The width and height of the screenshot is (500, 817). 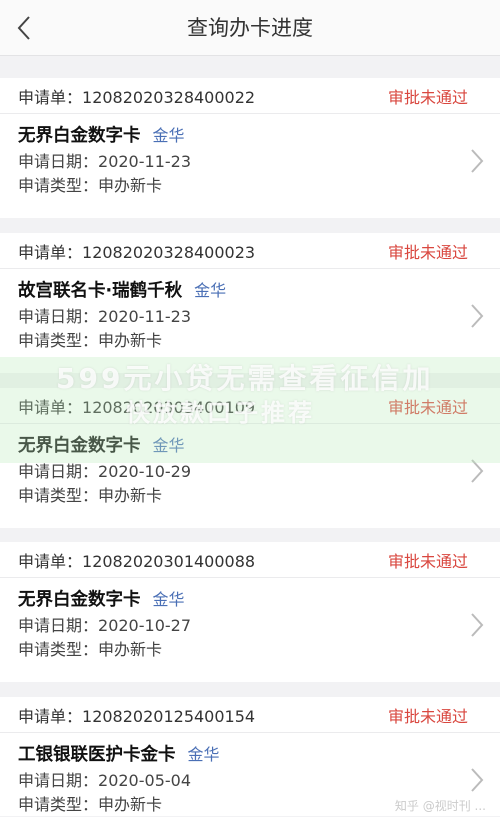 I want to click on card-name: 故宫联名卡·瑞鹤千秋金华, so click(x=250, y=291).